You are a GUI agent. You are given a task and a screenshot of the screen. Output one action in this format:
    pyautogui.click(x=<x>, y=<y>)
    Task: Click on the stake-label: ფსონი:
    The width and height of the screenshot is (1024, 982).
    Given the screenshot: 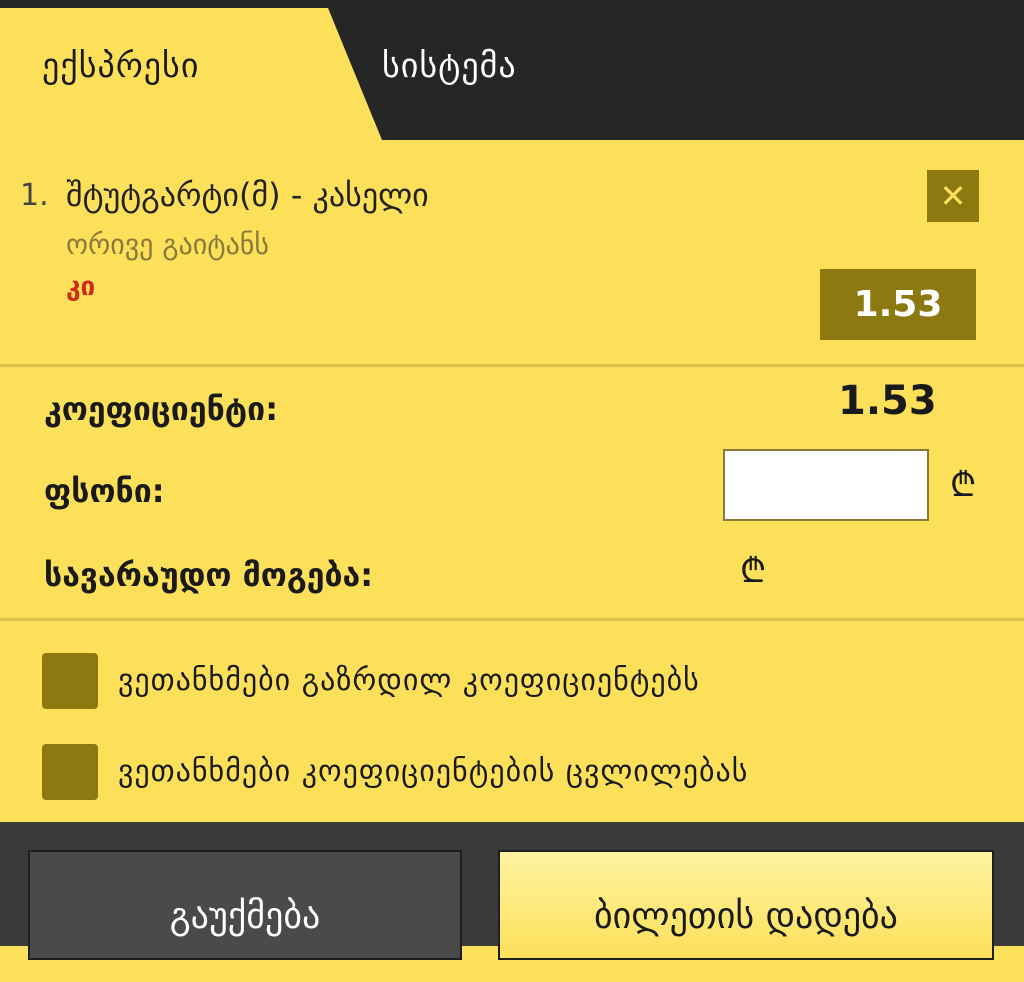 What is the action you would take?
    pyautogui.click(x=104, y=491)
    